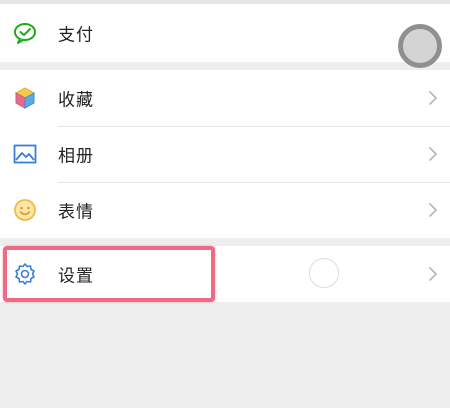 Image resolution: width=450 pixels, height=408 pixels. I want to click on menu-item-favorites: 收藏, so click(225, 98).